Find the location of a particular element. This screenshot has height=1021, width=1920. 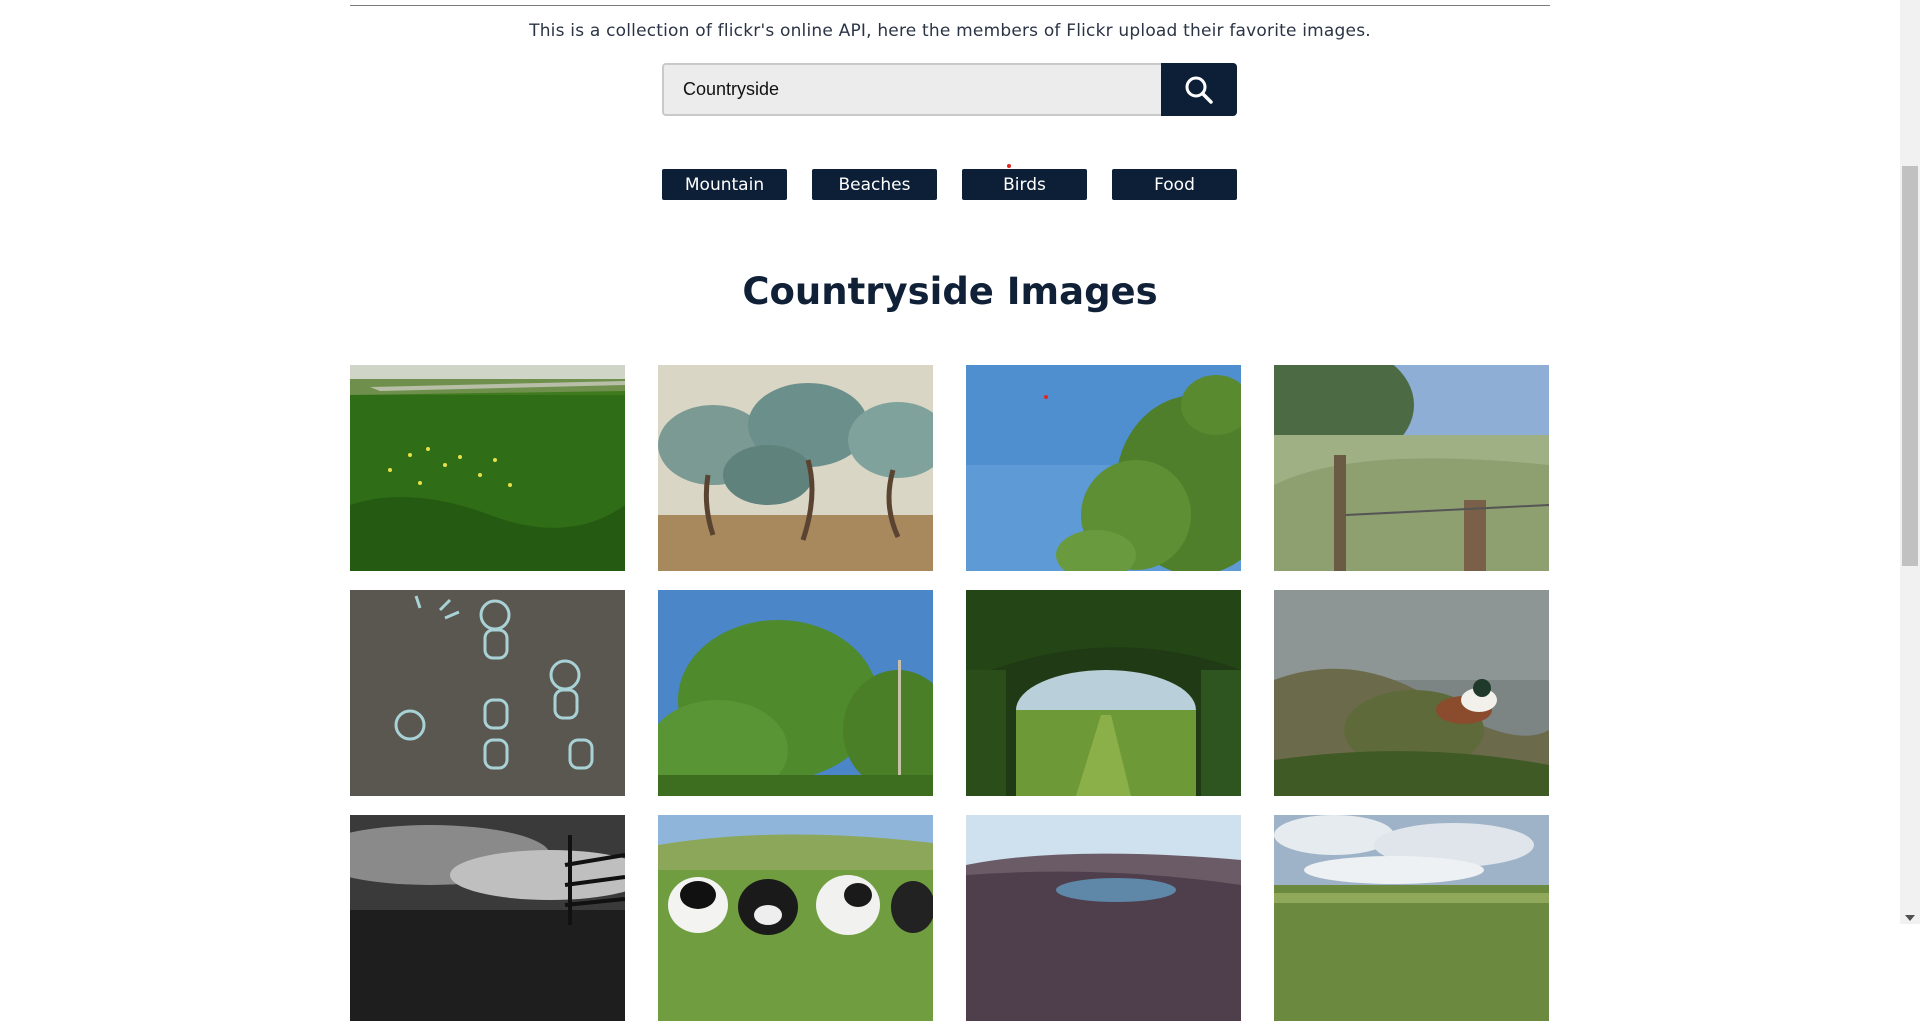

gallery-image-field-through-trees is located at coordinates (1103, 693).